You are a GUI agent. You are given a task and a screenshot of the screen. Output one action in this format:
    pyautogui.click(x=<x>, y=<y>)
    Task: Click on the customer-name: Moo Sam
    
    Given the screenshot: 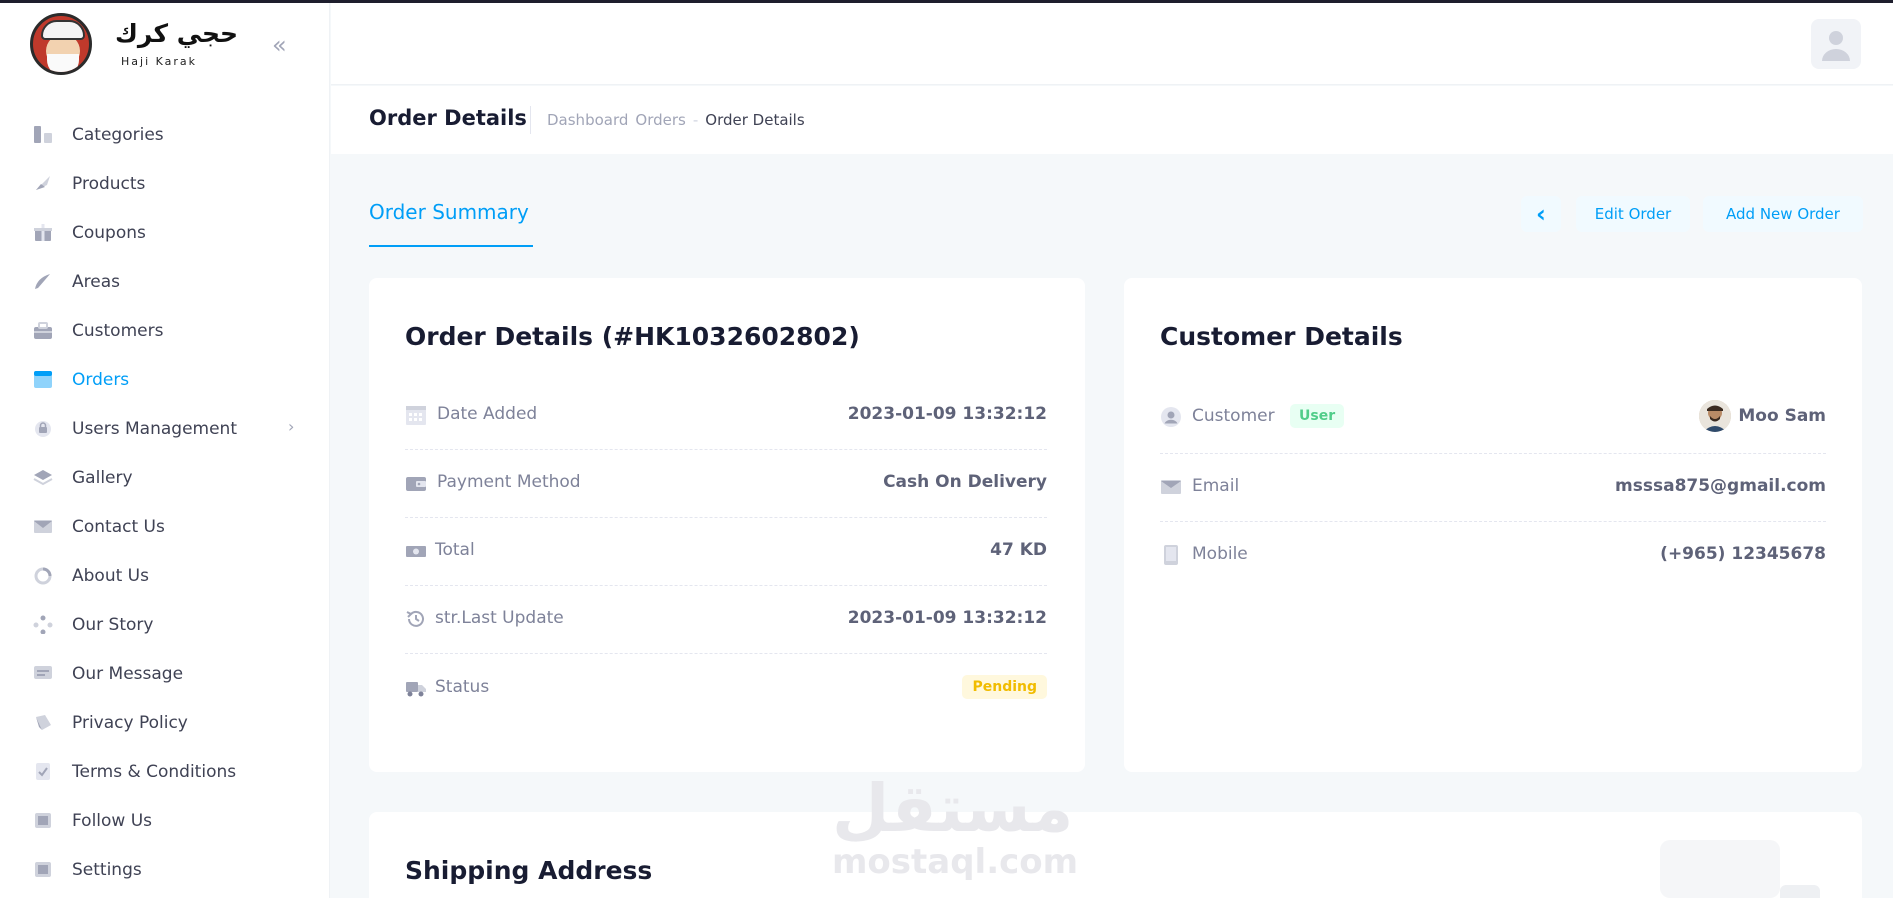 What is the action you would take?
    pyautogui.click(x=1782, y=416)
    